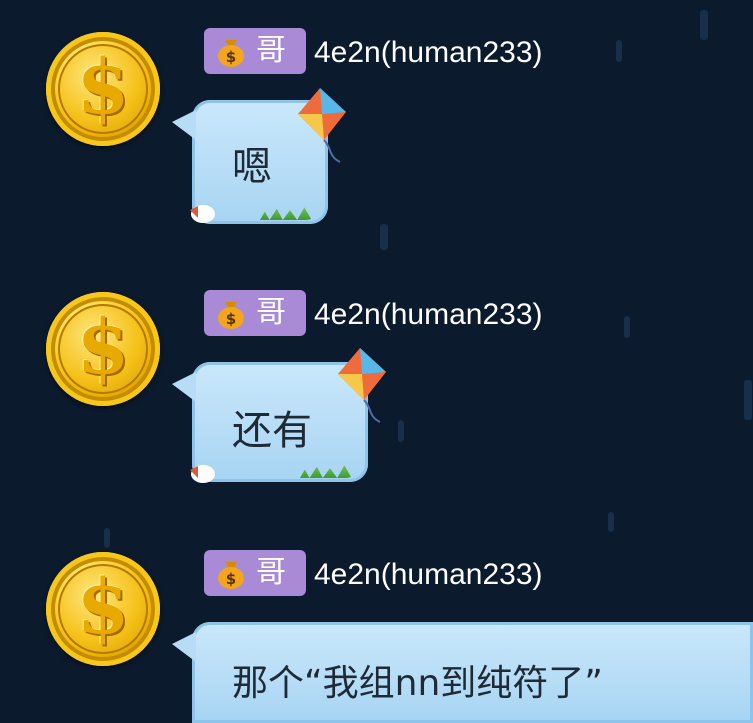  Describe the element at coordinates (417, 683) in the screenshot. I see `message-text: 那个“我组nn到纯符了”` at that location.